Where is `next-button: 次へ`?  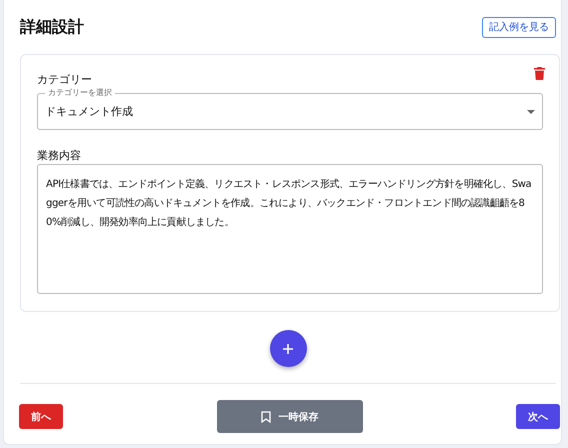
next-button: 次へ is located at coordinates (538, 416).